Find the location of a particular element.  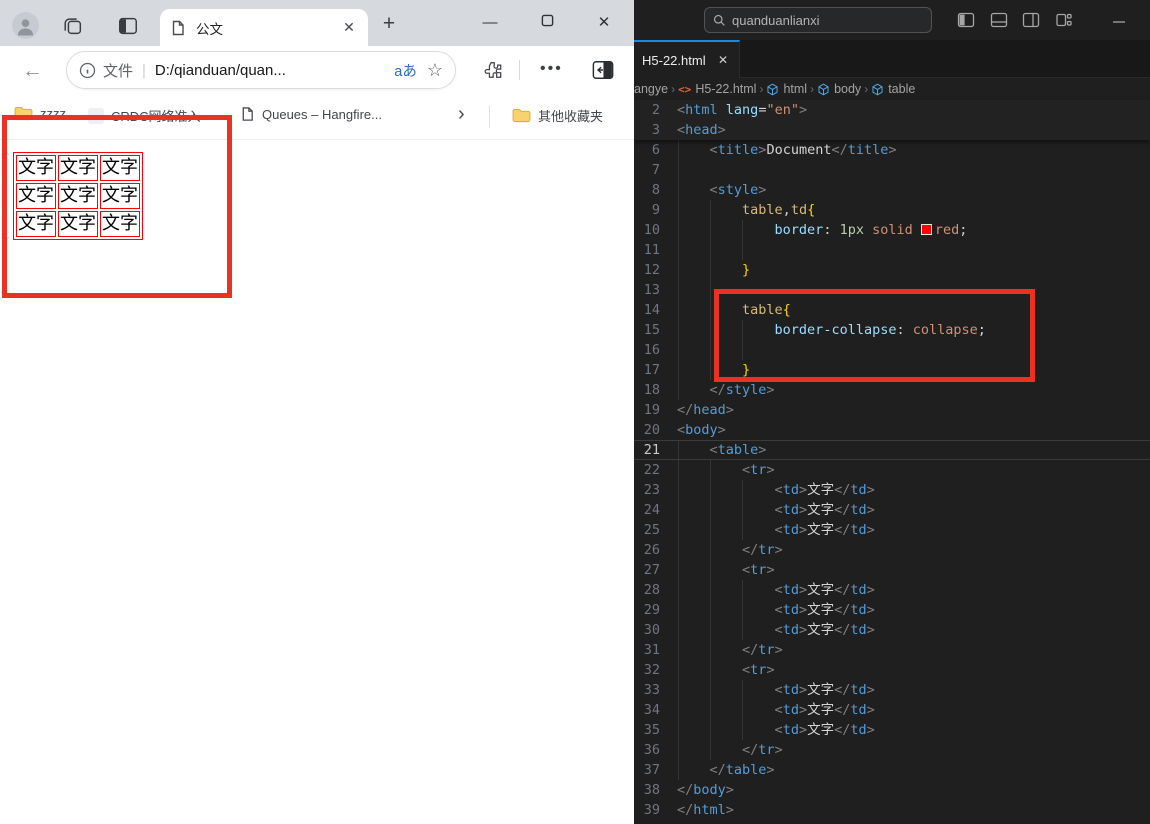

code-text: border: 1px solid red; is located at coordinates (871, 230).